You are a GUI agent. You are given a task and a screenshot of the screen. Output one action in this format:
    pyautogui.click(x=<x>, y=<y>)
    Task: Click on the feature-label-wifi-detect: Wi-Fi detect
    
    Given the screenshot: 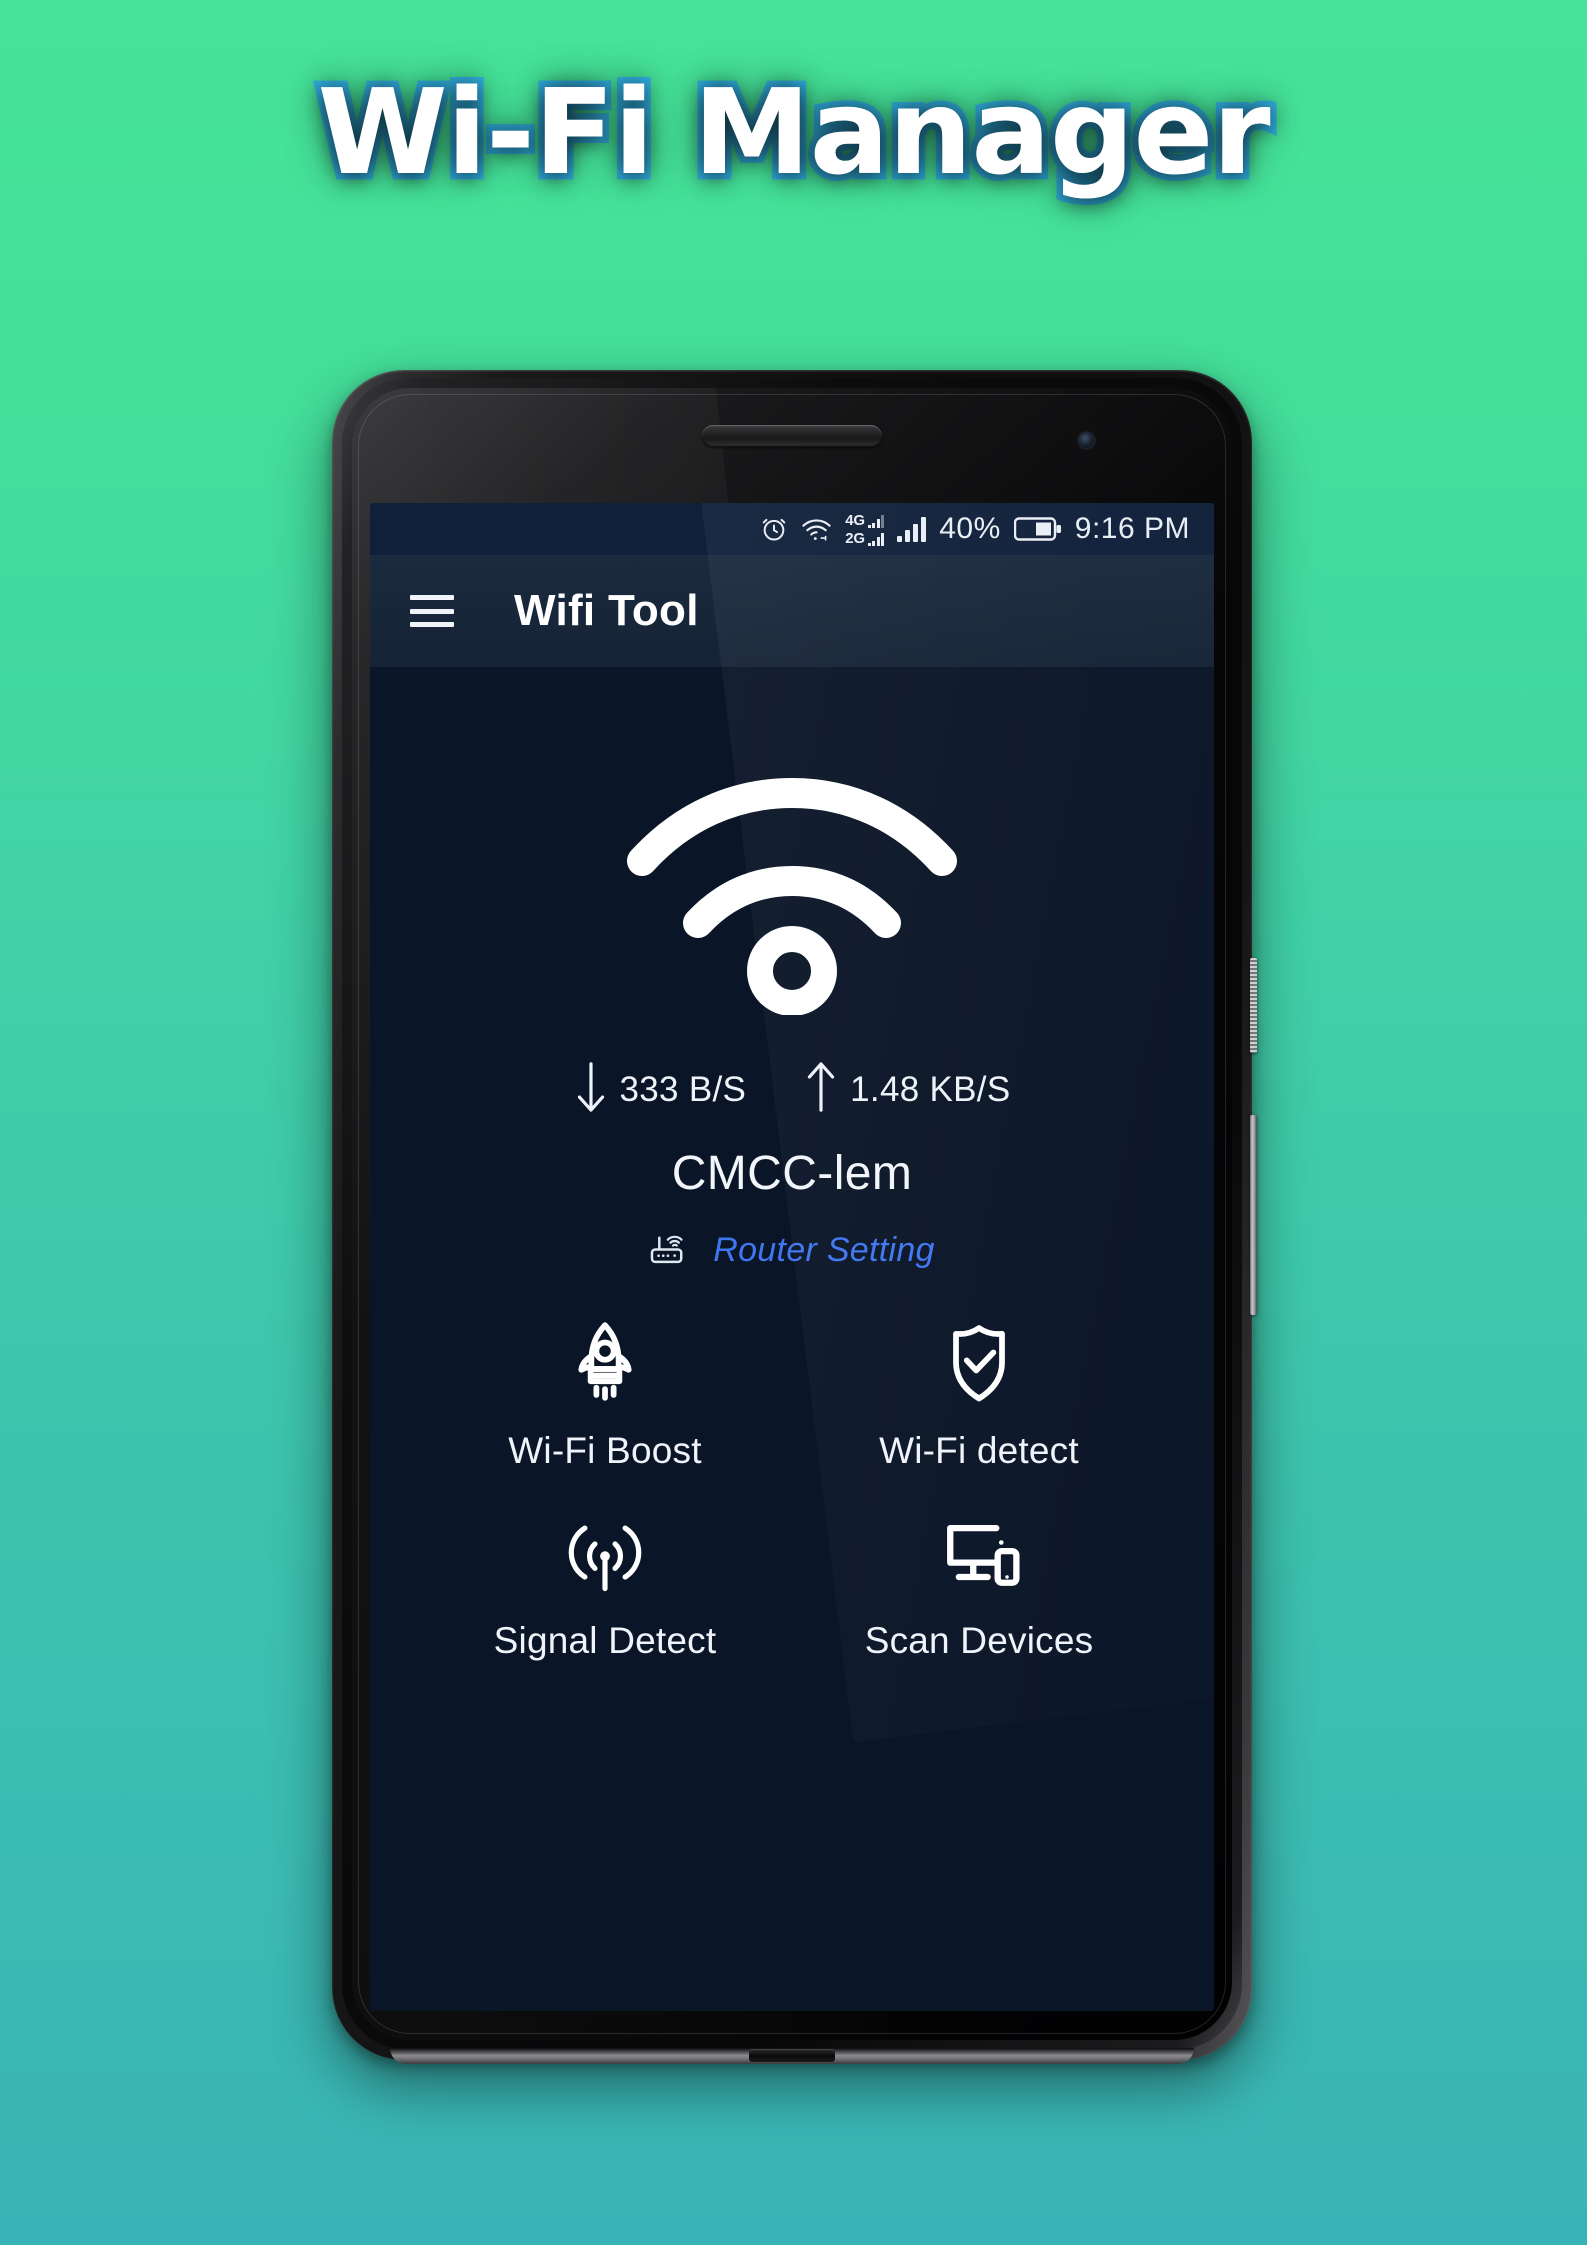 What is the action you would take?
    pyautogui.click(x=979, y=1450)
    